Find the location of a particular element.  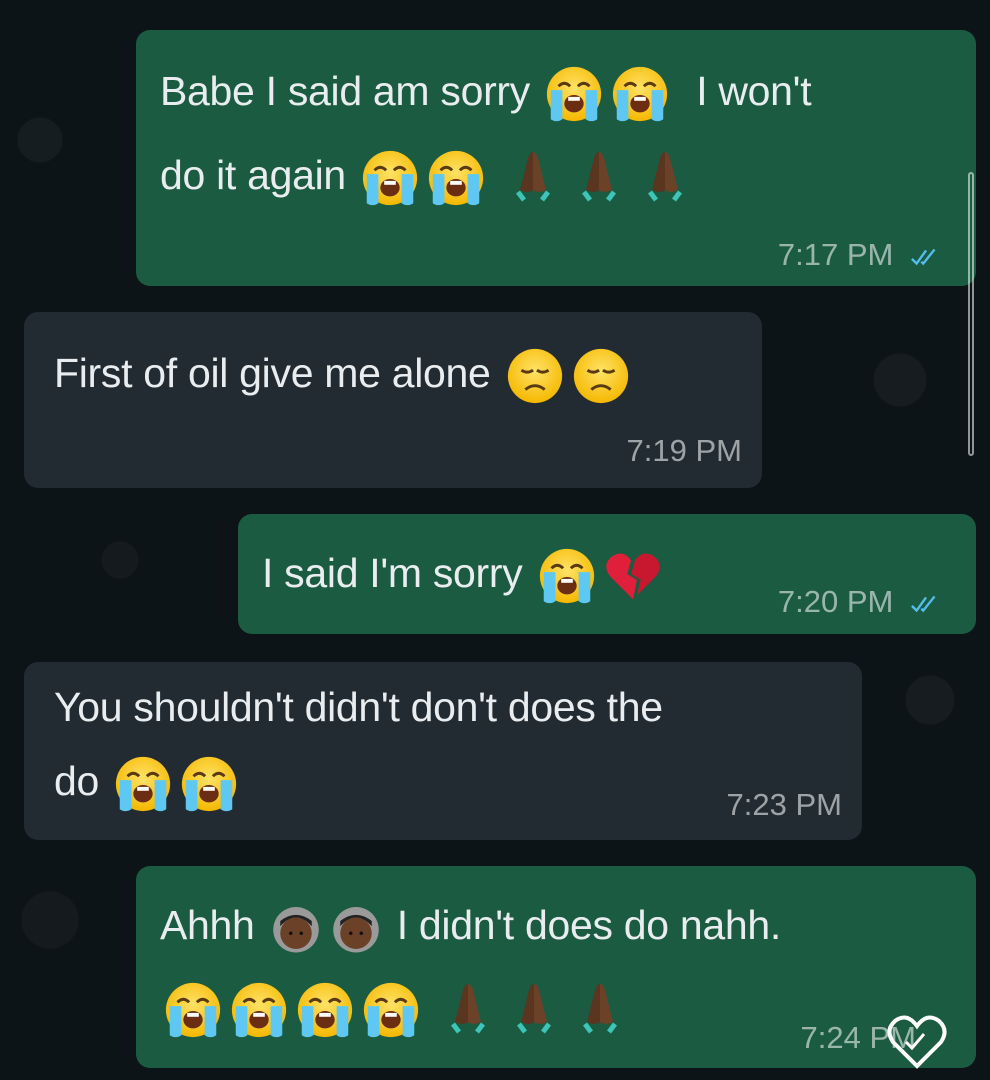

message-text: I won't is located at coordinates (754, 91).